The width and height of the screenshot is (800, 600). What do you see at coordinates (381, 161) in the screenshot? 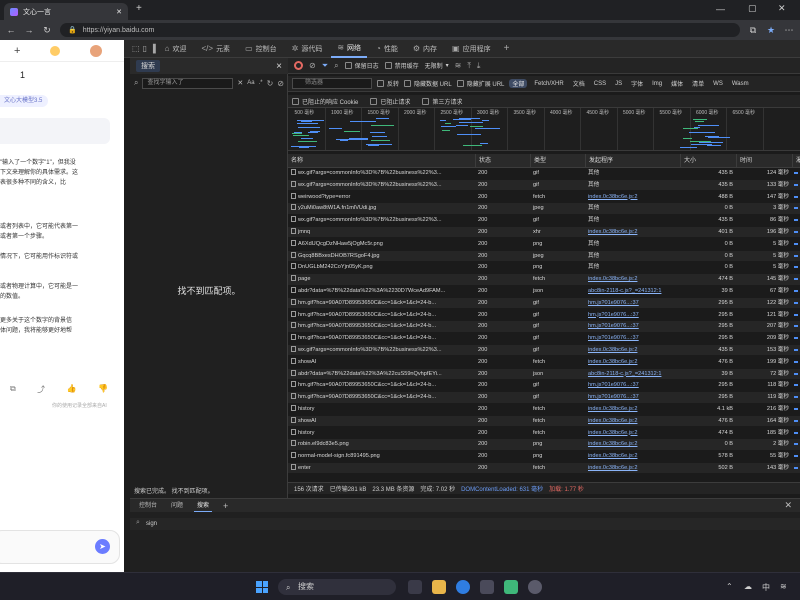
I see `col-name: 名称` at bounding box center [381, 161].